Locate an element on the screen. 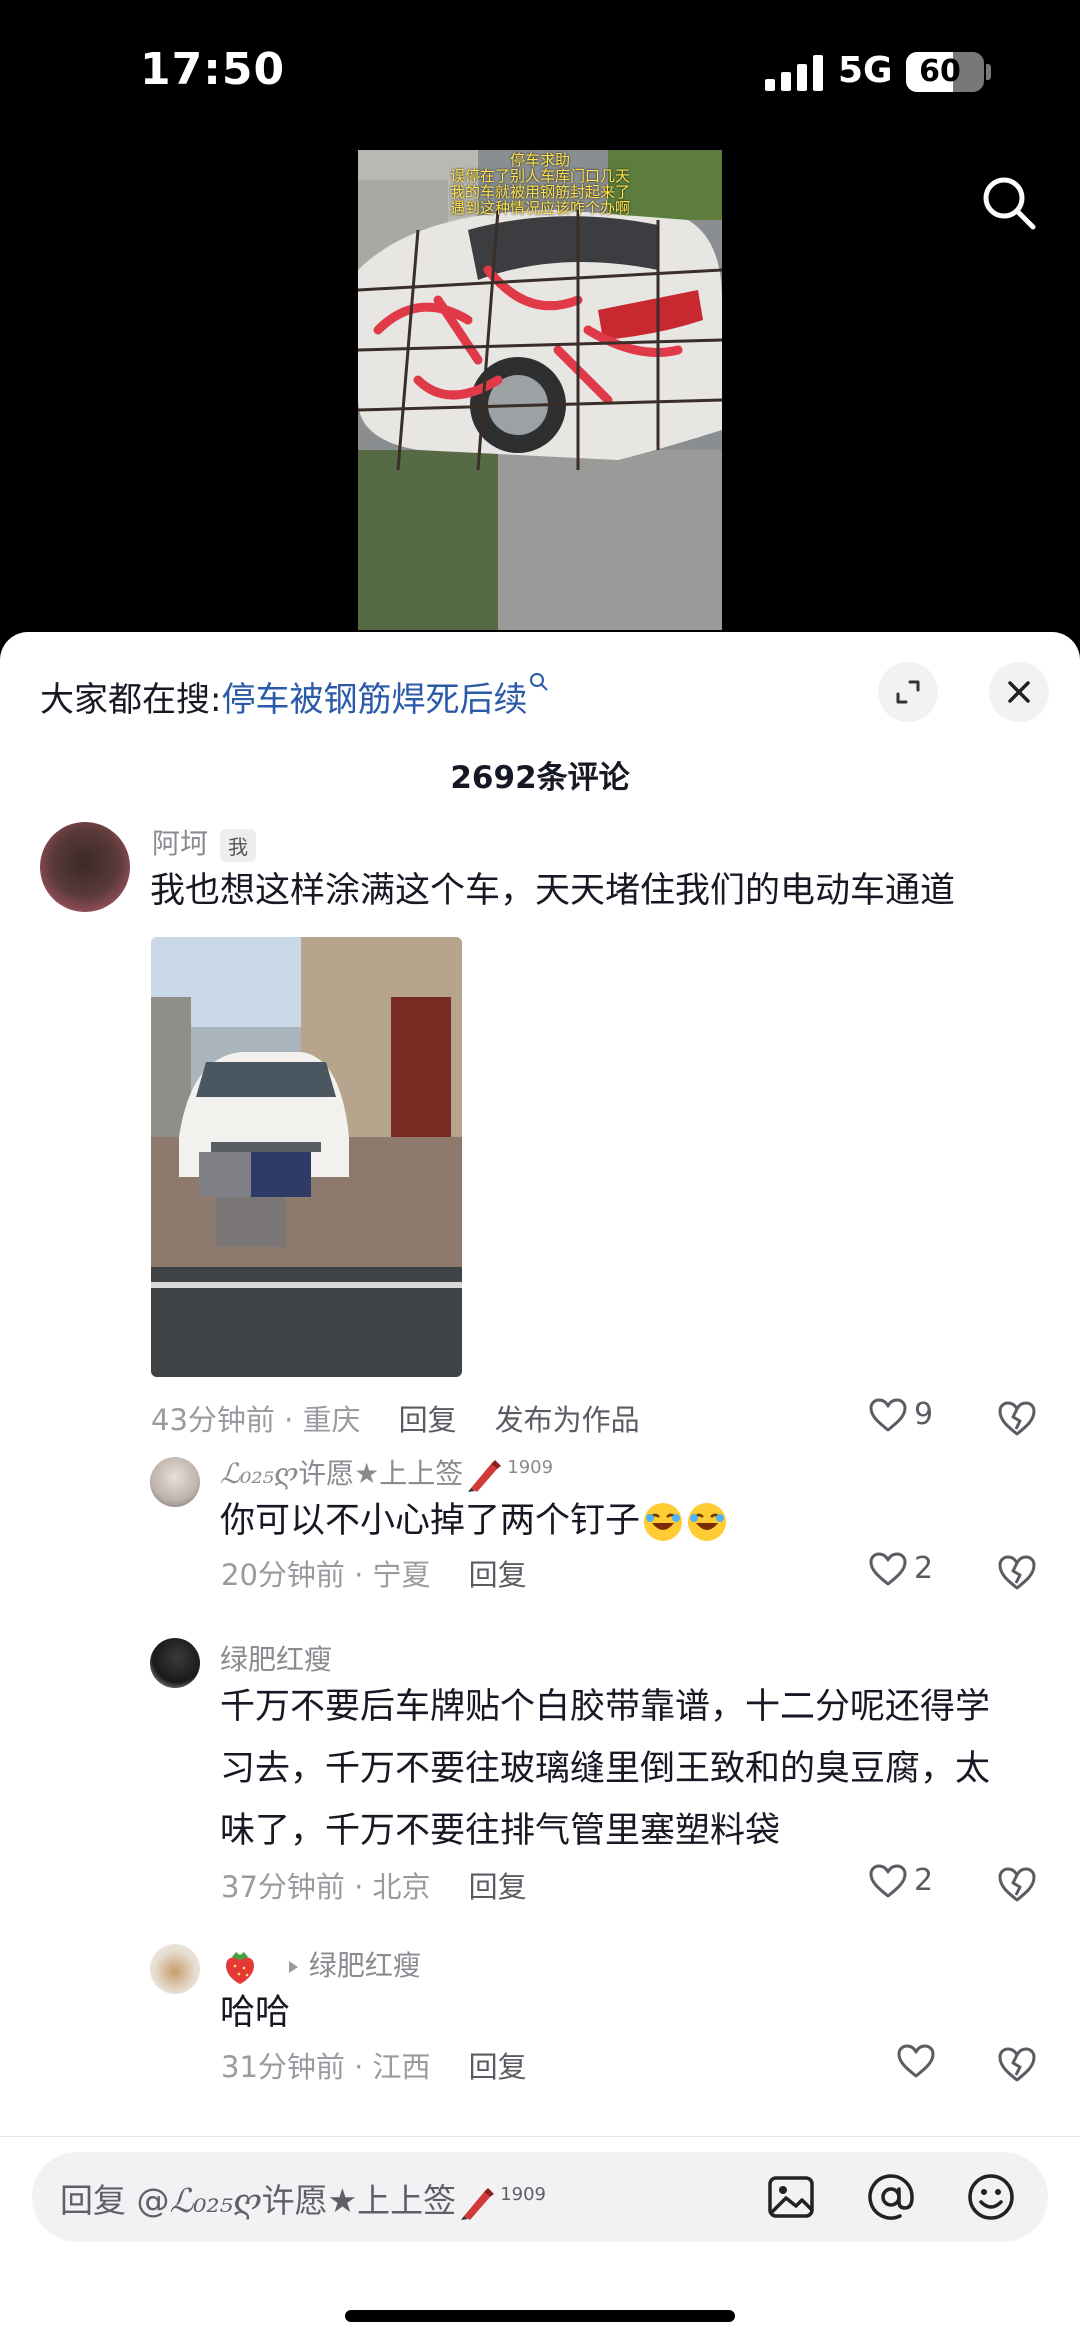  like-button: 9 is located at coordinates (900, 1414).